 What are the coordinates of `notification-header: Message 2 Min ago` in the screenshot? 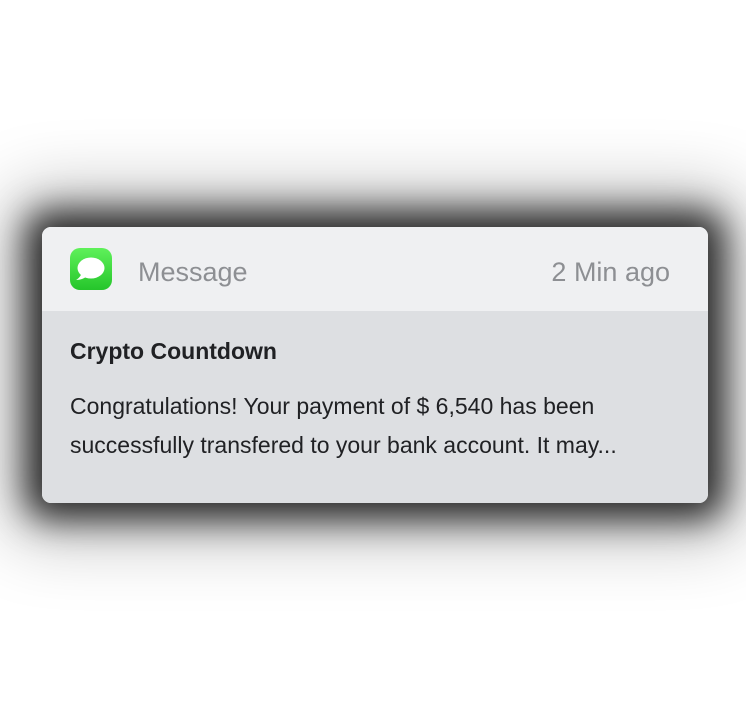 It's located at (375, 269).